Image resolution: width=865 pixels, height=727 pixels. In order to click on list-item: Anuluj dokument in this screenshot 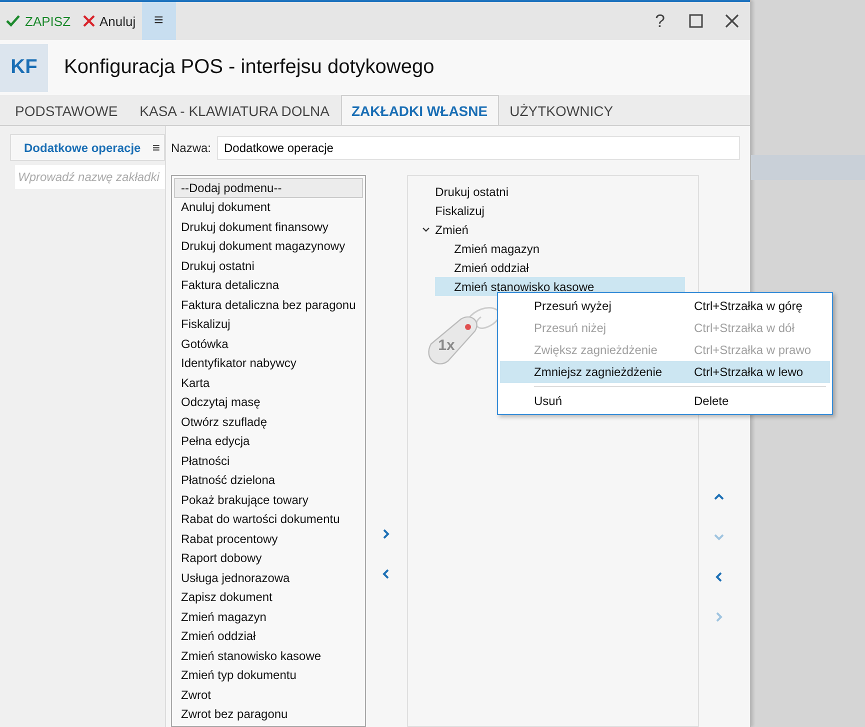, I will do `click(268, 207)`.